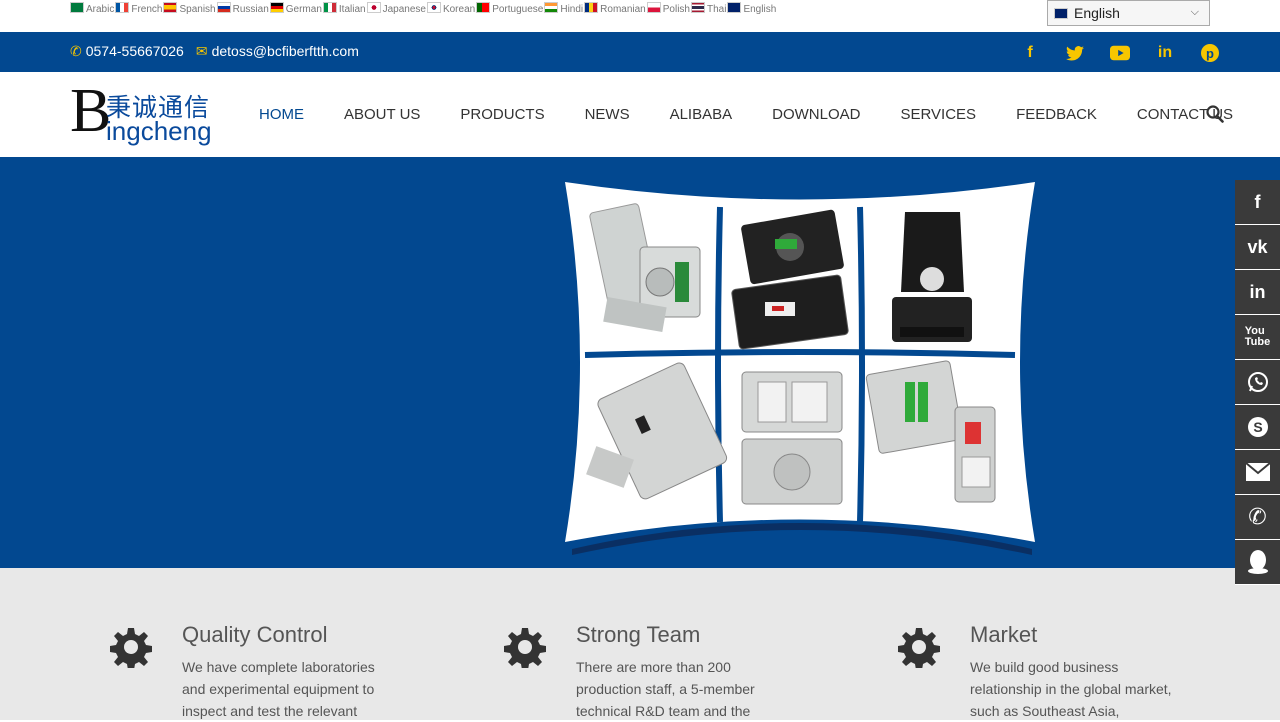 Image resolution: width=1280 pixels, height=722 pixels. What do you see at coordinates (344, 8) in the screenshot?
I see `lang-italian: Italian` at bounding box center [344, 8].